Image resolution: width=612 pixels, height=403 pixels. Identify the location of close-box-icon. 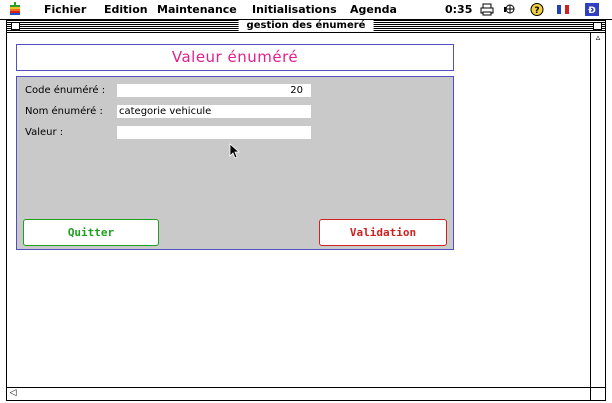
(15, 26).